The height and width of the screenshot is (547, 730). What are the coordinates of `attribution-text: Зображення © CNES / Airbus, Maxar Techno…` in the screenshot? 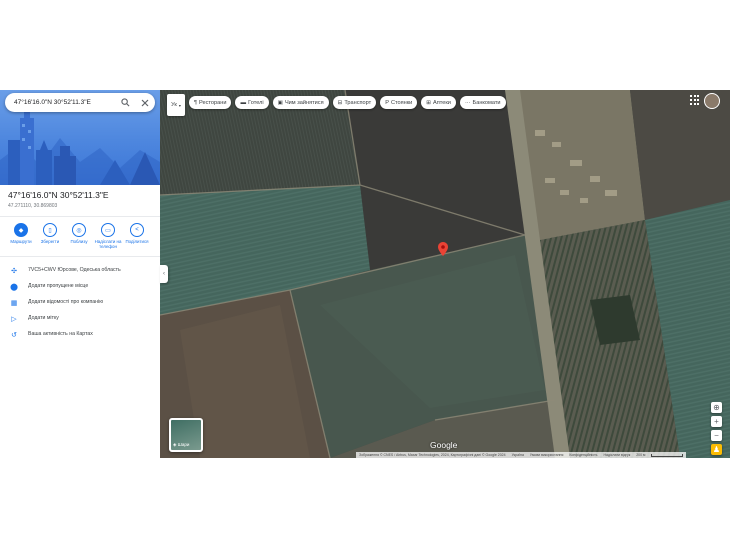 It's located at (432, 455).